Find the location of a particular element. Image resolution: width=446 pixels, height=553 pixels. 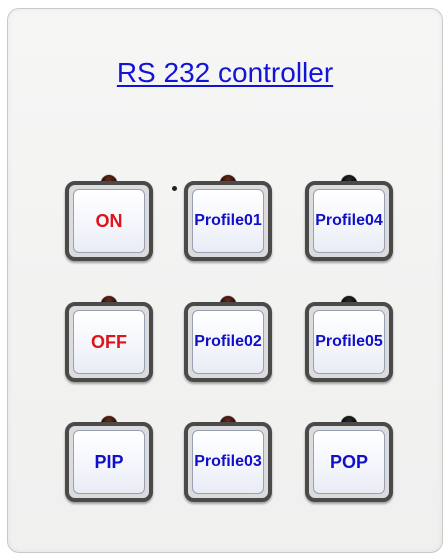

pop-button: POP is located at coordinates (349, 462).